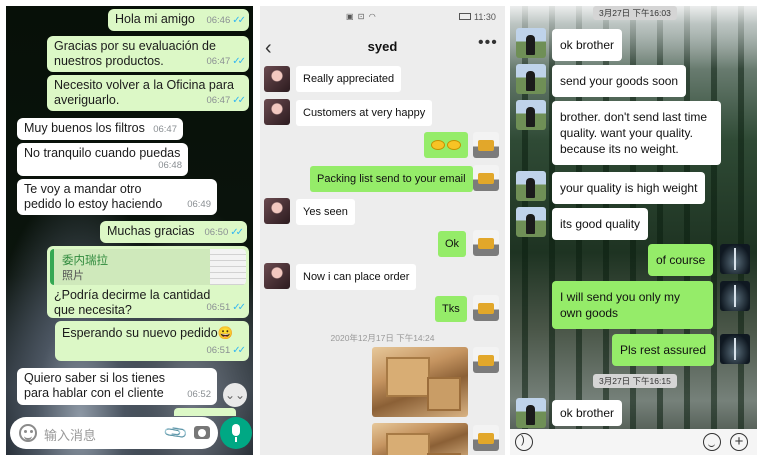  What do you see at coordinates (356, 277) in the screenshot?
I see `message-bubble-incoming: Now i can place order` at bounding box center [356, 277].